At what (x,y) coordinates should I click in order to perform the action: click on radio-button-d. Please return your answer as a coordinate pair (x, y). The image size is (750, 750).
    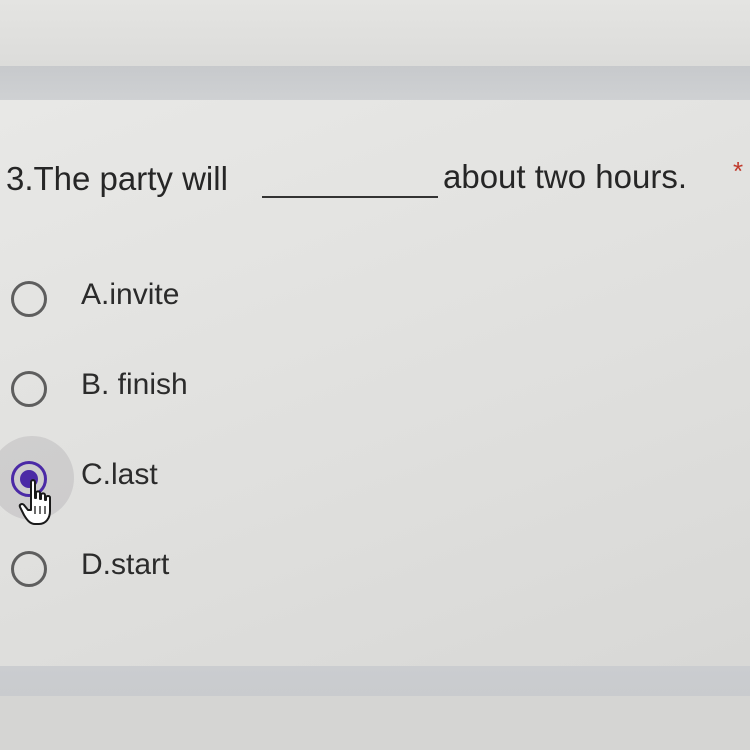
    Looking at the image, I should click on (29, 569).